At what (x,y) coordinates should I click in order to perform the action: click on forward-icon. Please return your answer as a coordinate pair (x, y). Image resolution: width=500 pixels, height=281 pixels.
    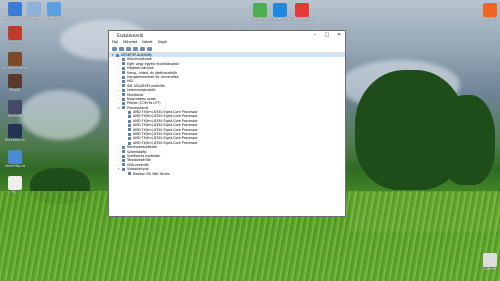
    Looking at the image, I should click on (121, 48).